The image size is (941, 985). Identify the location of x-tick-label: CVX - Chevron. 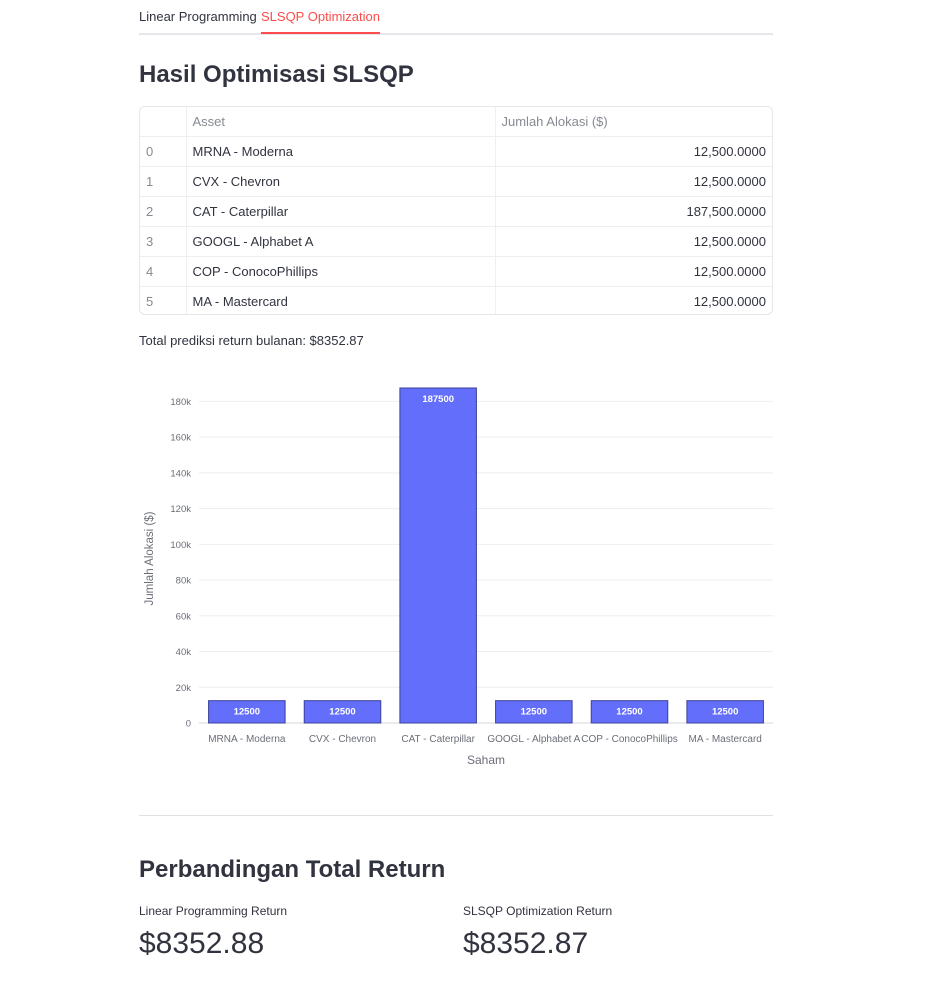
(342, 739).